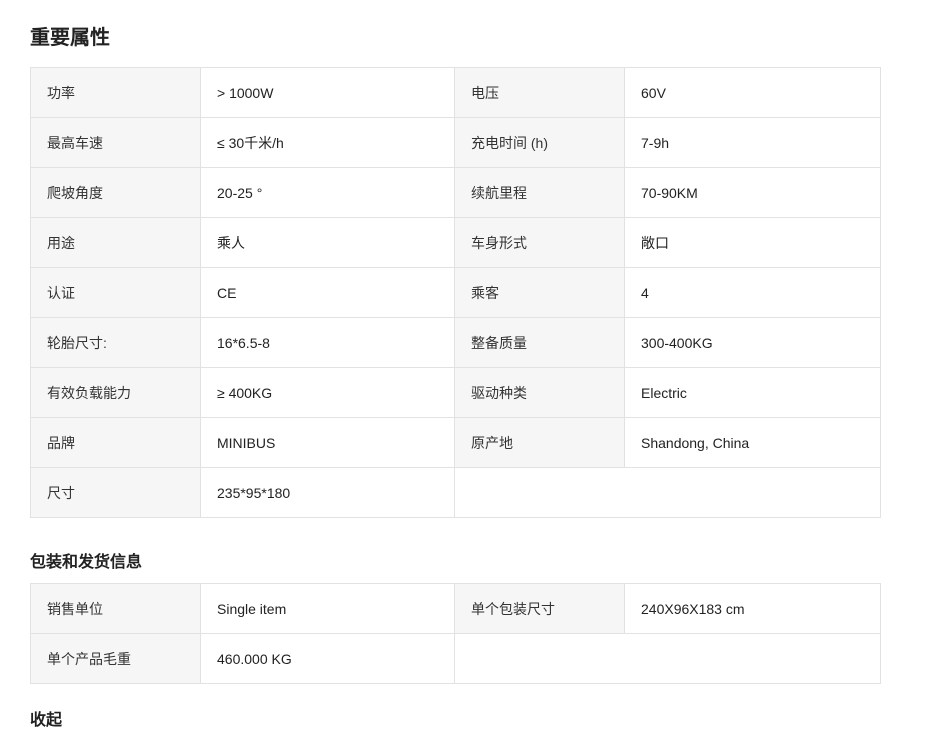 This screenshot has width=927, height=730. I want to click on attribute-label: 尺寸, so click(115, 492).